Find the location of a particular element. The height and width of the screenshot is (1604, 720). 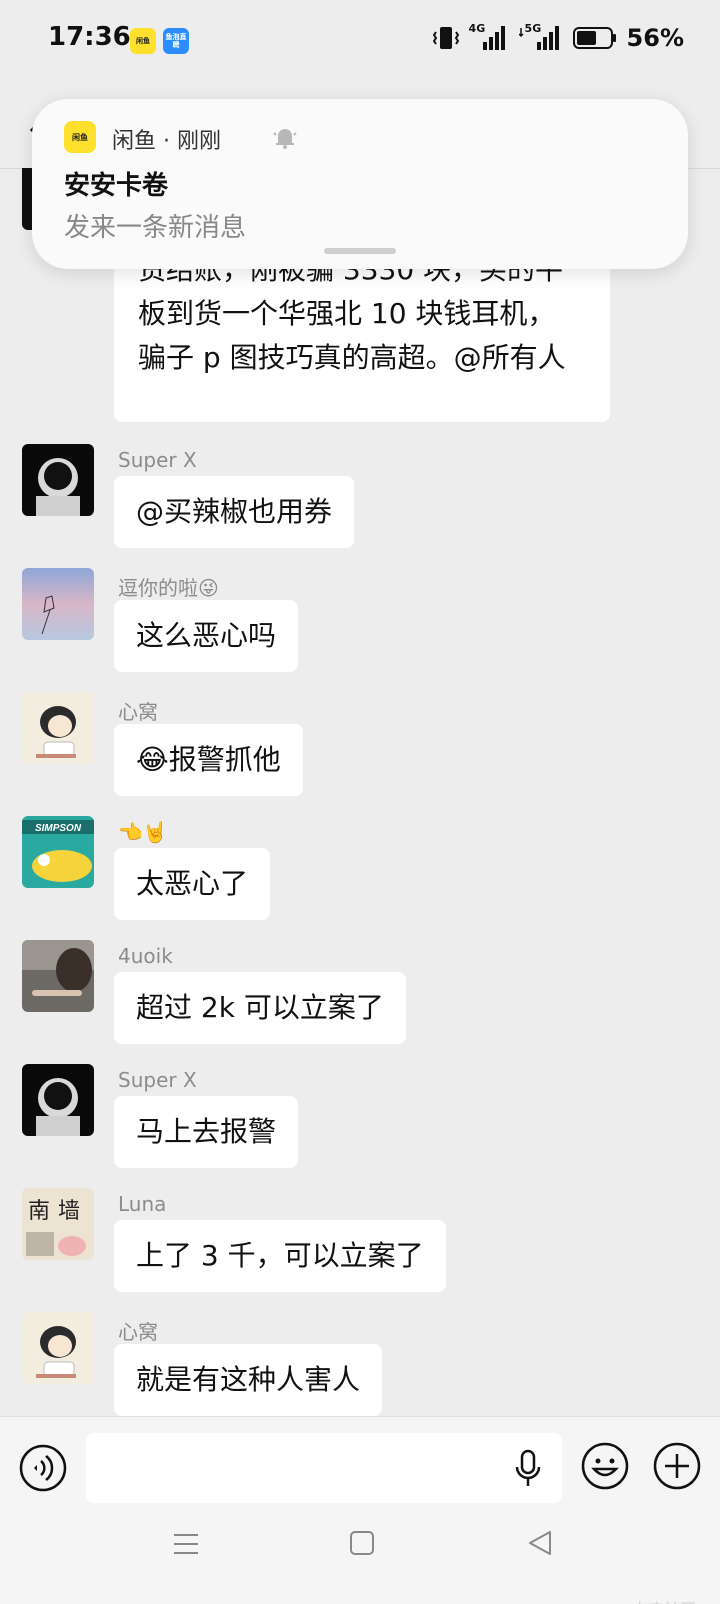

message-bubble: @买辣椒也用券 is located at coordinates (234, 512).